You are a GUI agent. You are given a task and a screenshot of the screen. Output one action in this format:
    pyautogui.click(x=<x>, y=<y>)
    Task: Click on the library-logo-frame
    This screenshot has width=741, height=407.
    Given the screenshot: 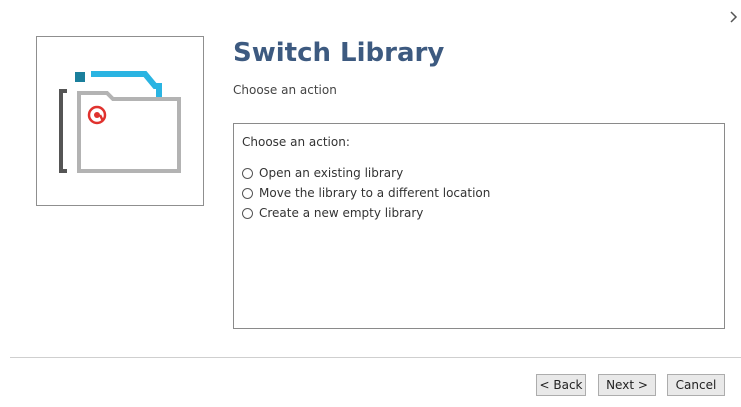 What is the action you would take?
    pyautogui.click(x=120, y=121)
    